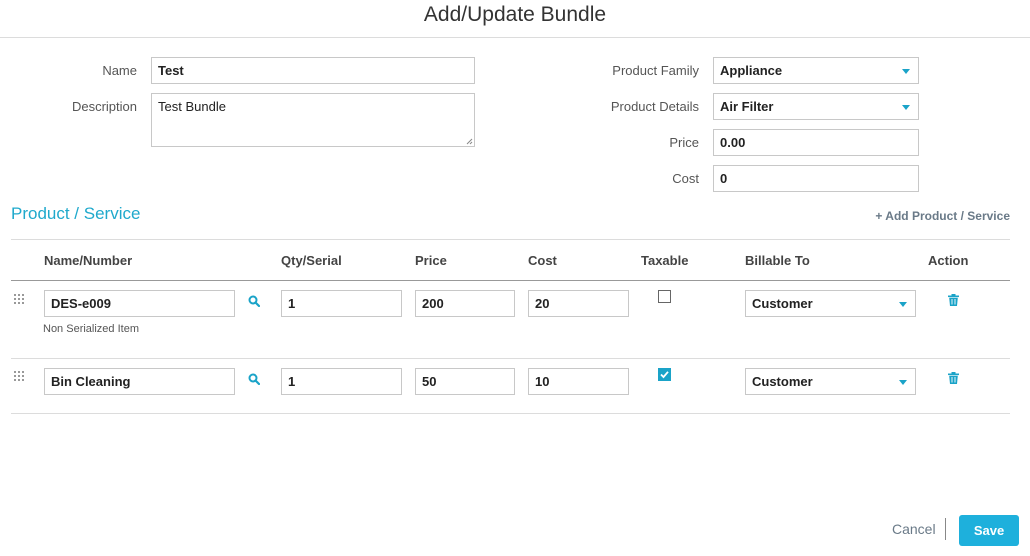  I want to click on cost-label: Cost, so click(685, 178).